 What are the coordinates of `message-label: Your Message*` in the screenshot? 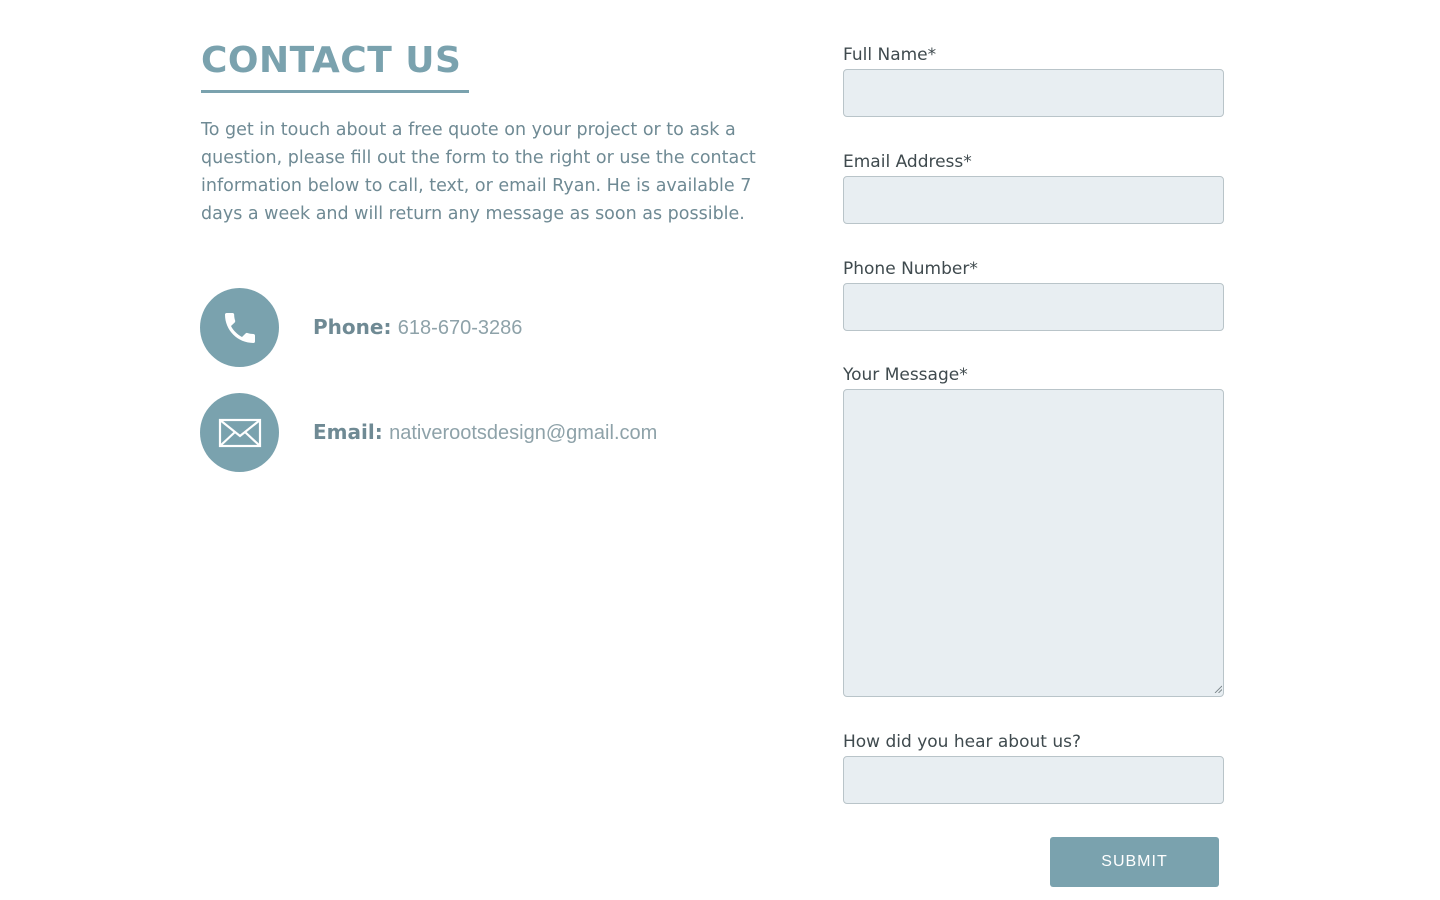 It's located at (905, 375).